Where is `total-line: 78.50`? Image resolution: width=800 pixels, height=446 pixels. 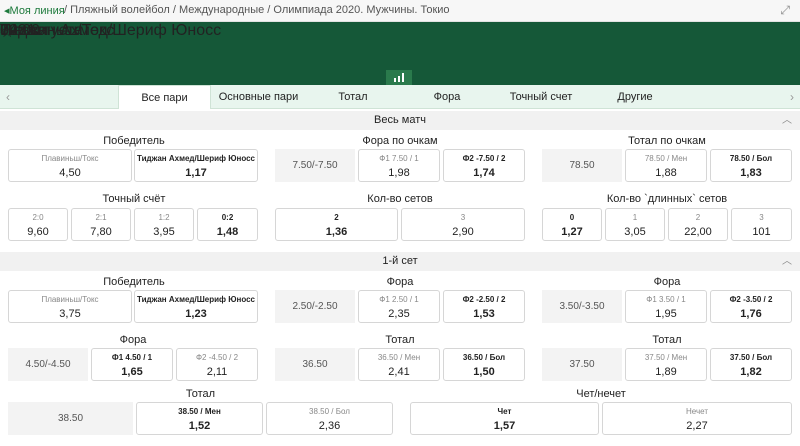
total-line: 78.50 is located at coordinates (582, 165).